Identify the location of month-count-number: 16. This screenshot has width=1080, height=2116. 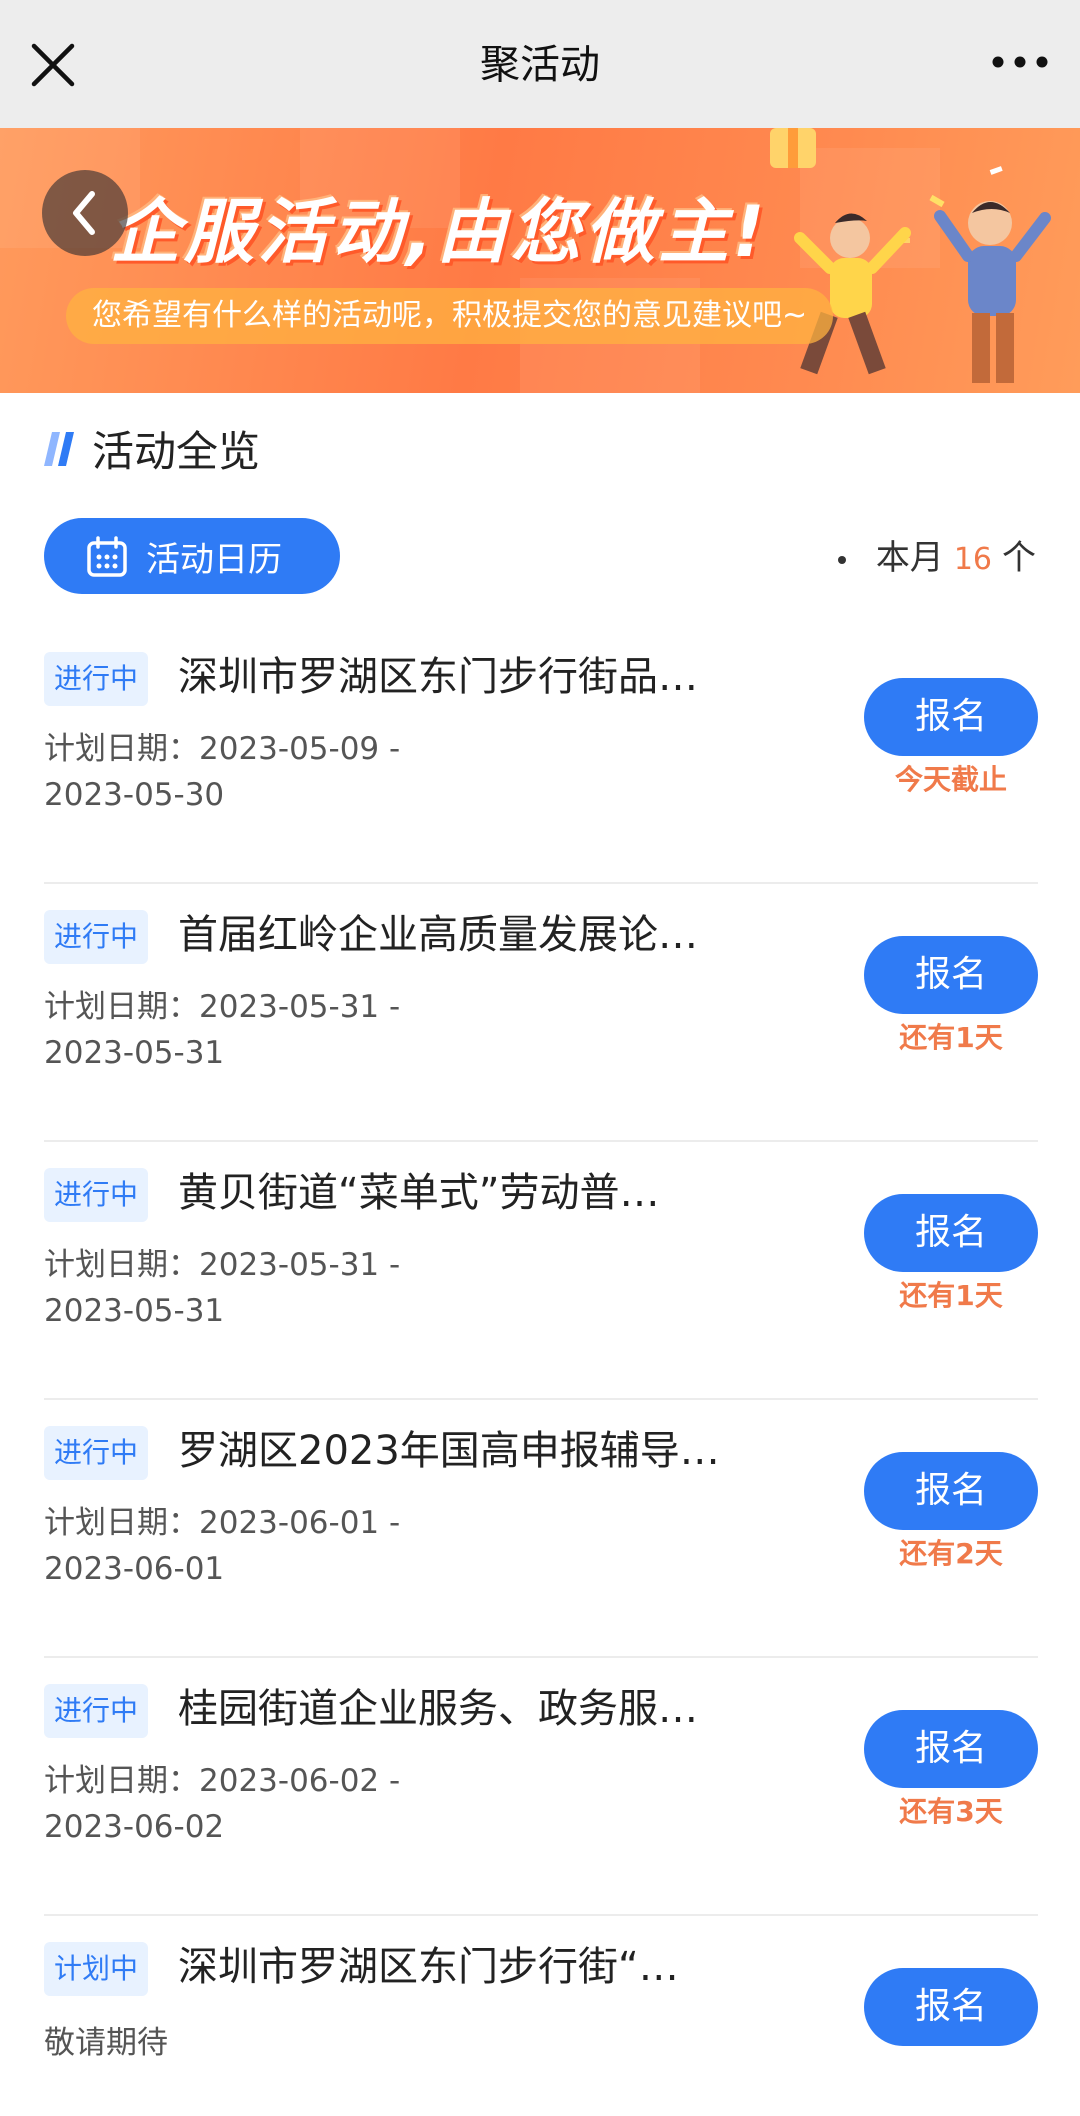
(972, 559).